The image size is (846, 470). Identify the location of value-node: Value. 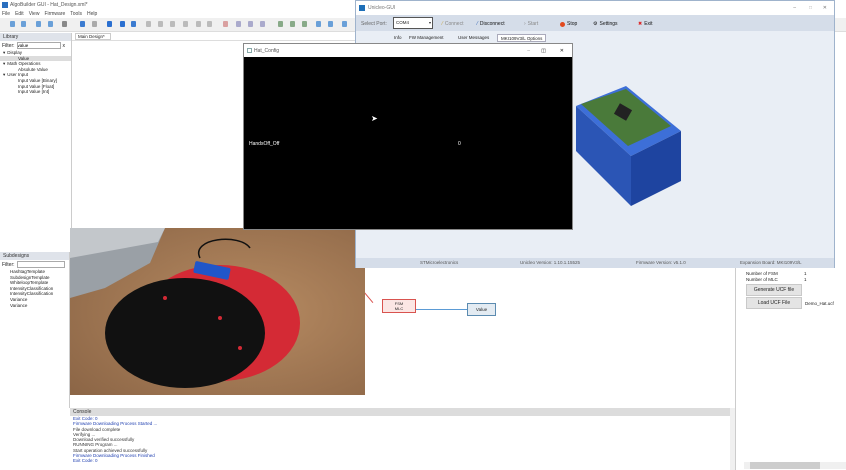
(481, 309).